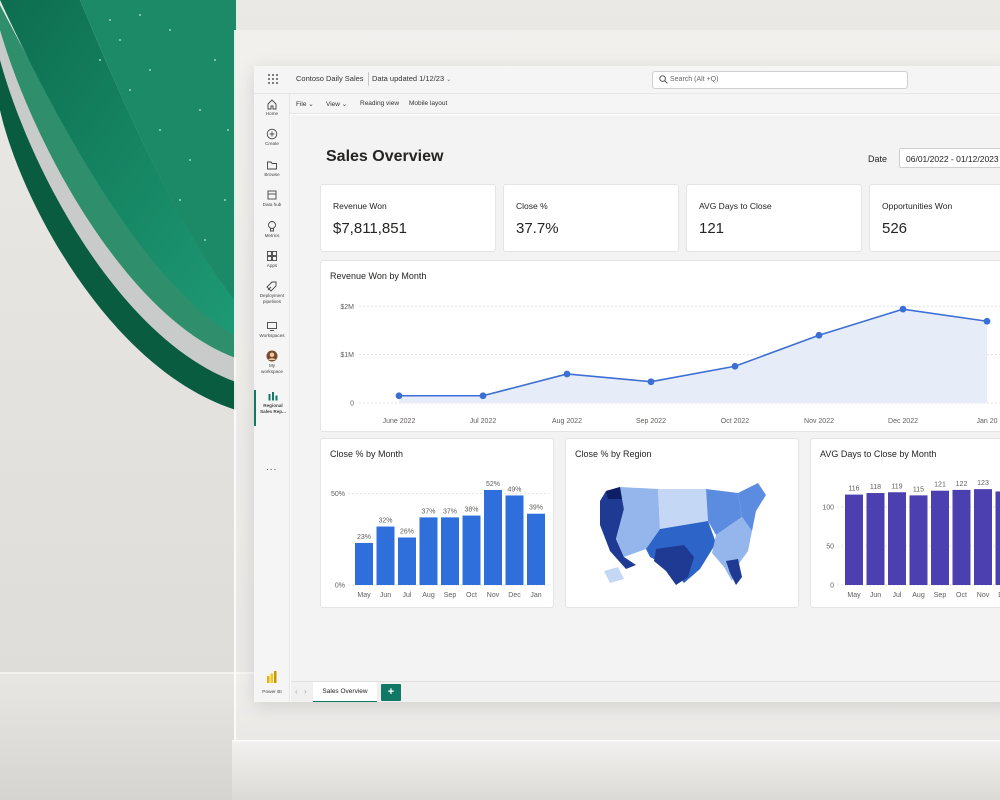 The width and height of the screenshot is (1000, 800). Describe the element at coordinates (272, 195) in the screenshot. I see `data-hub-icon` at that location.